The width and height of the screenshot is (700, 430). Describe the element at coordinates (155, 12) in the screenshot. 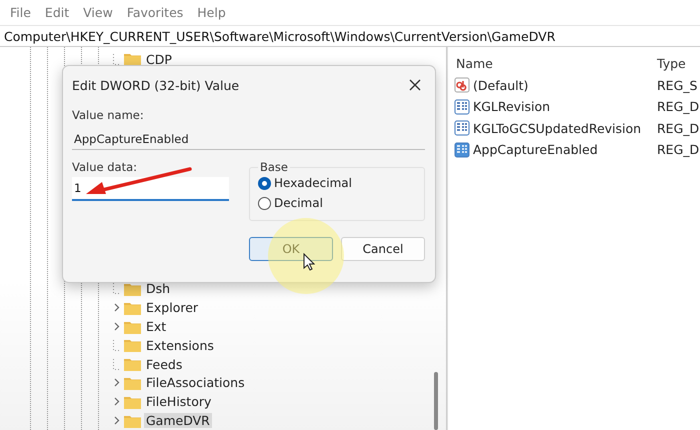

I see `menu-item: Favorites` at that location.